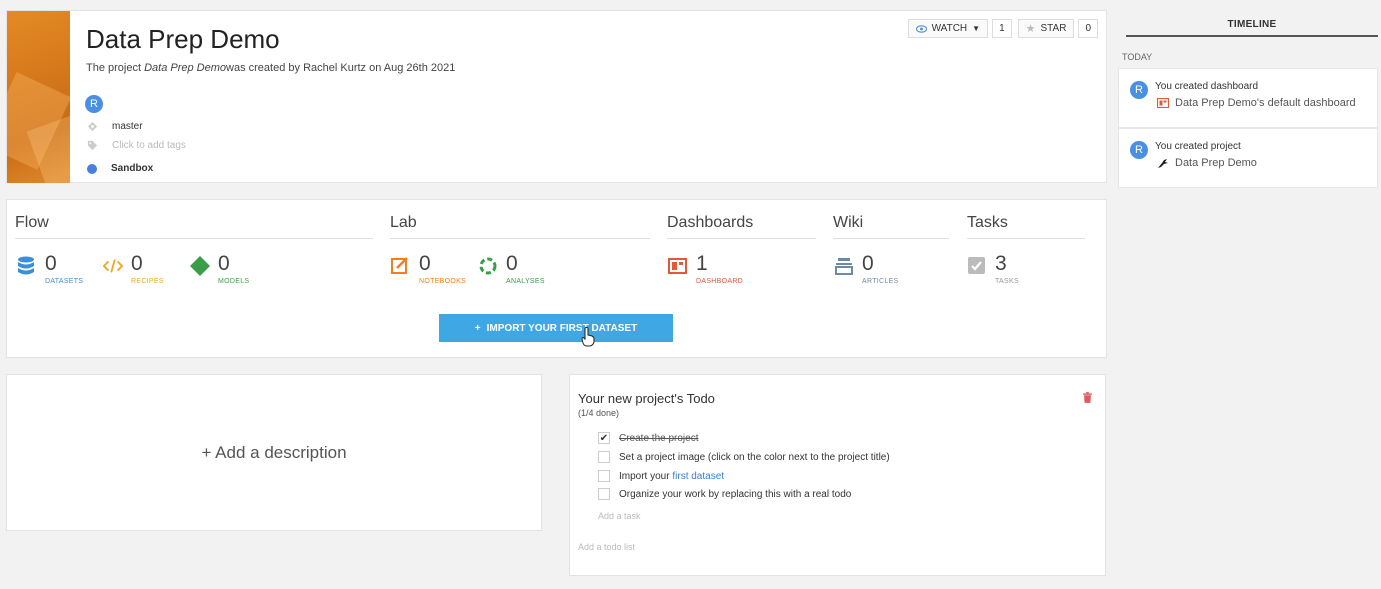 This screenshot has height=589, width=1381. Describe the element at coordinates (200, 266) in the screenshot. I see `diamond-icon` at that location.